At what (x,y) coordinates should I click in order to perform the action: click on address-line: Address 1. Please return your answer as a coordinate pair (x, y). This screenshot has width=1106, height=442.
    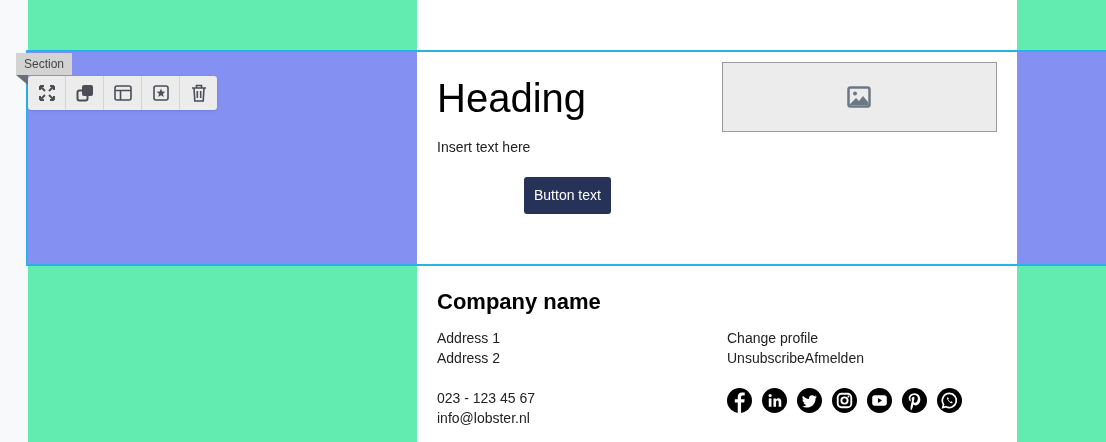
    Looking at the image, I should click on (469, 338).